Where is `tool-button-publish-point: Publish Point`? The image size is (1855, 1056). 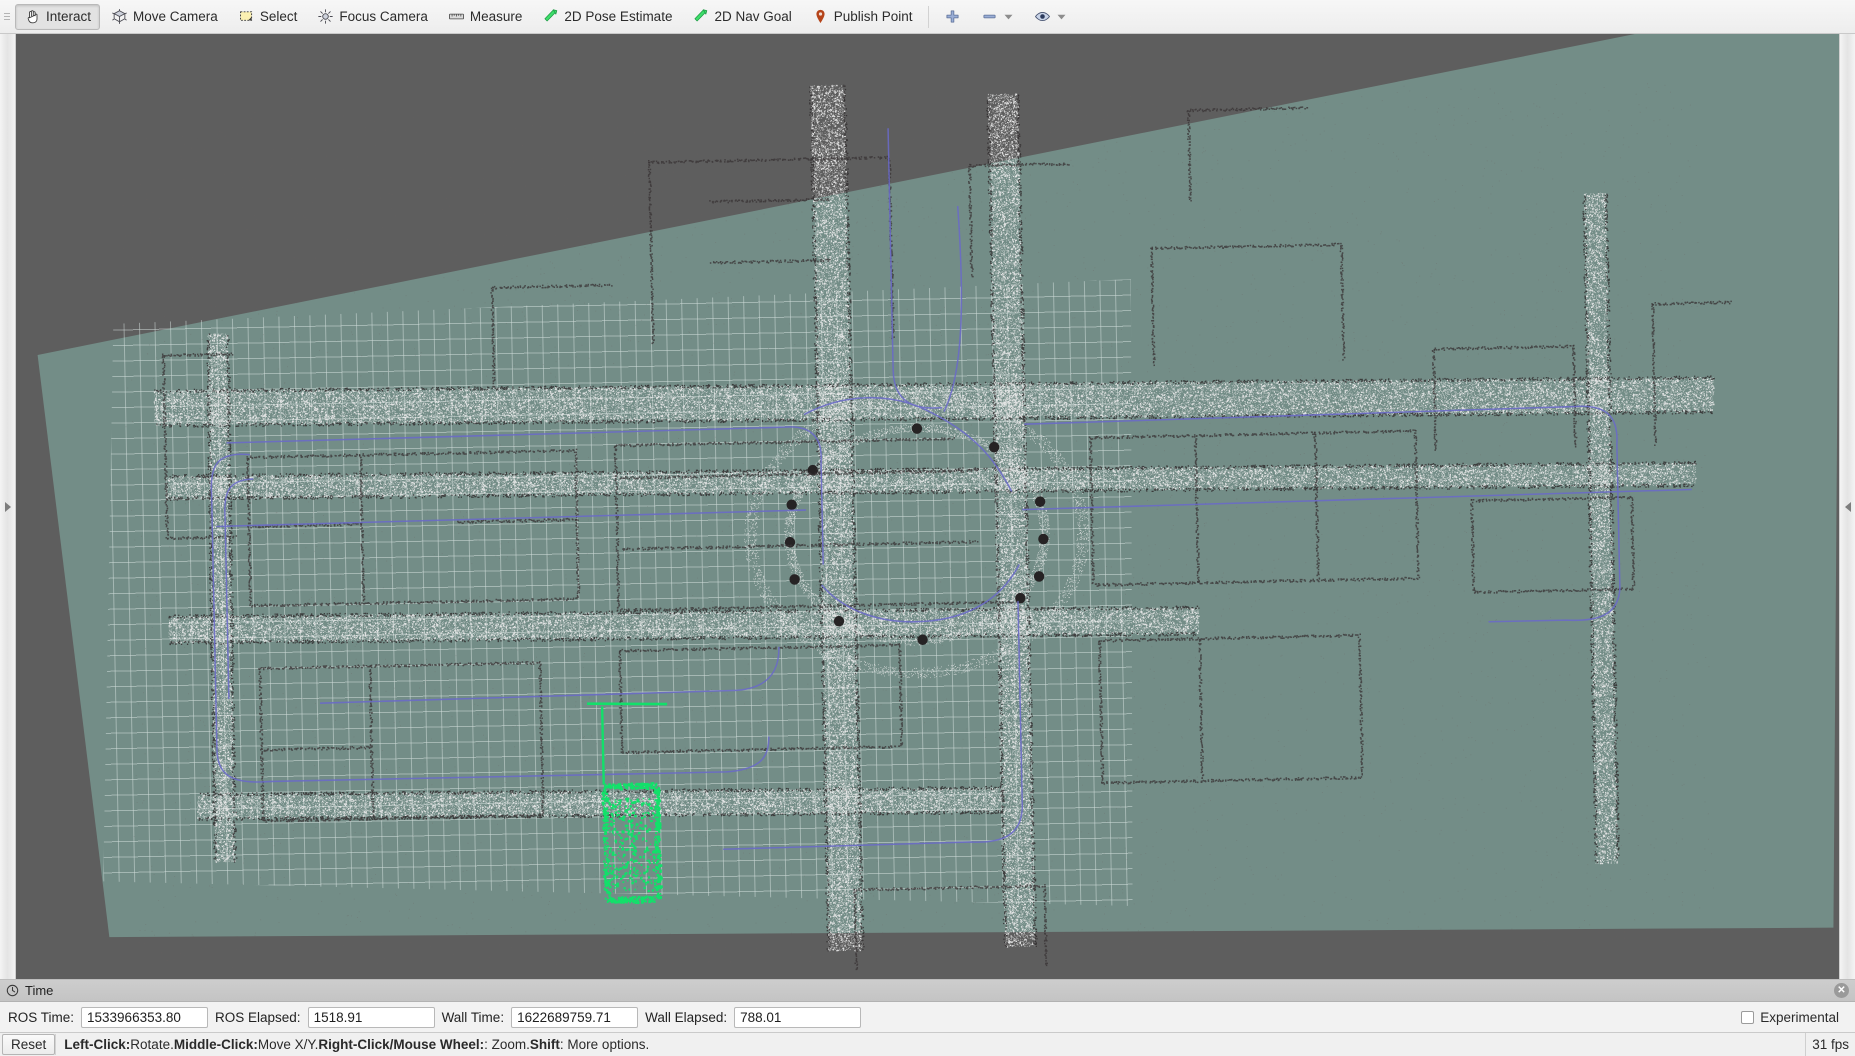
tool-button-publish-point: Publish Point is located at coordinates (862, 17).